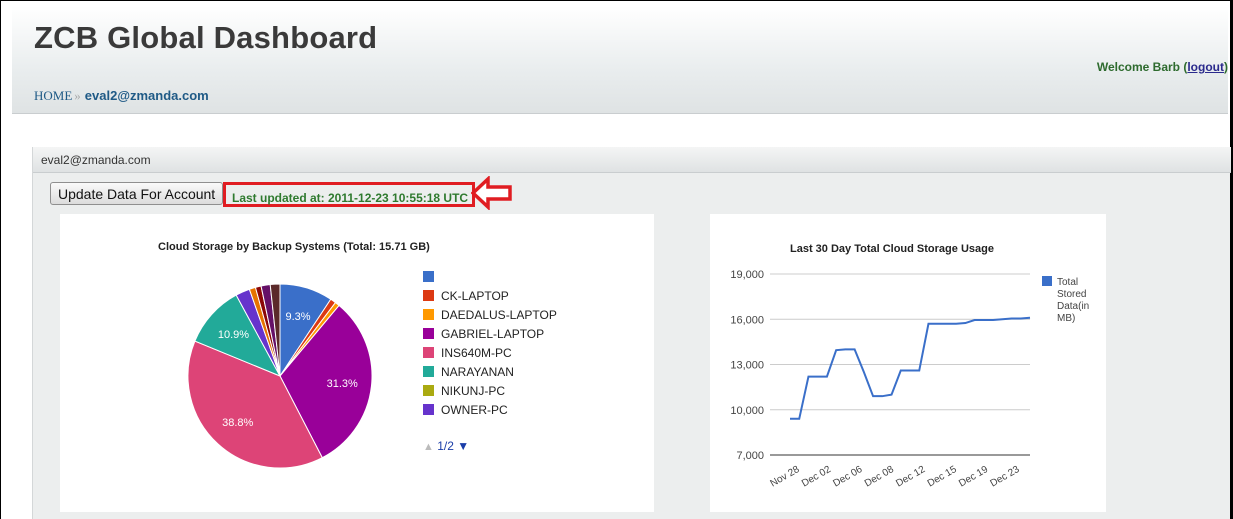 Image resolution: width=1233 pixels, height=519 pixels. Describe the element at coordinates (910, 477) in the screenshot. I see `x-tick-label: Dec 12` at that location.